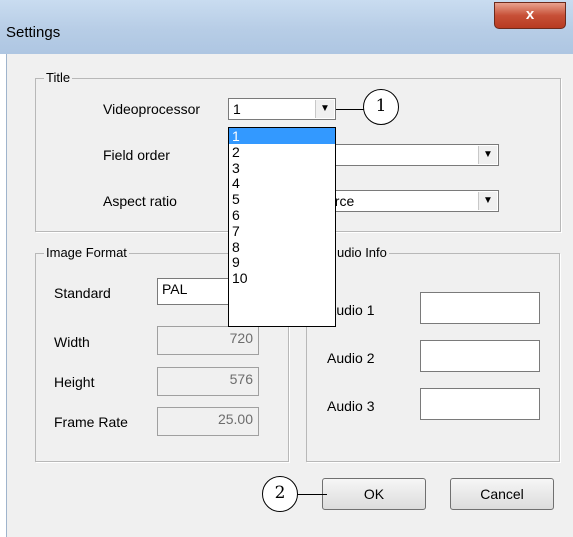 The height and width of the screenshot is (537, 573). What do you see at coordinates (282, 199) in the screenshot?
I see `dropdown-option: 5` at bounding box center [282, 199].